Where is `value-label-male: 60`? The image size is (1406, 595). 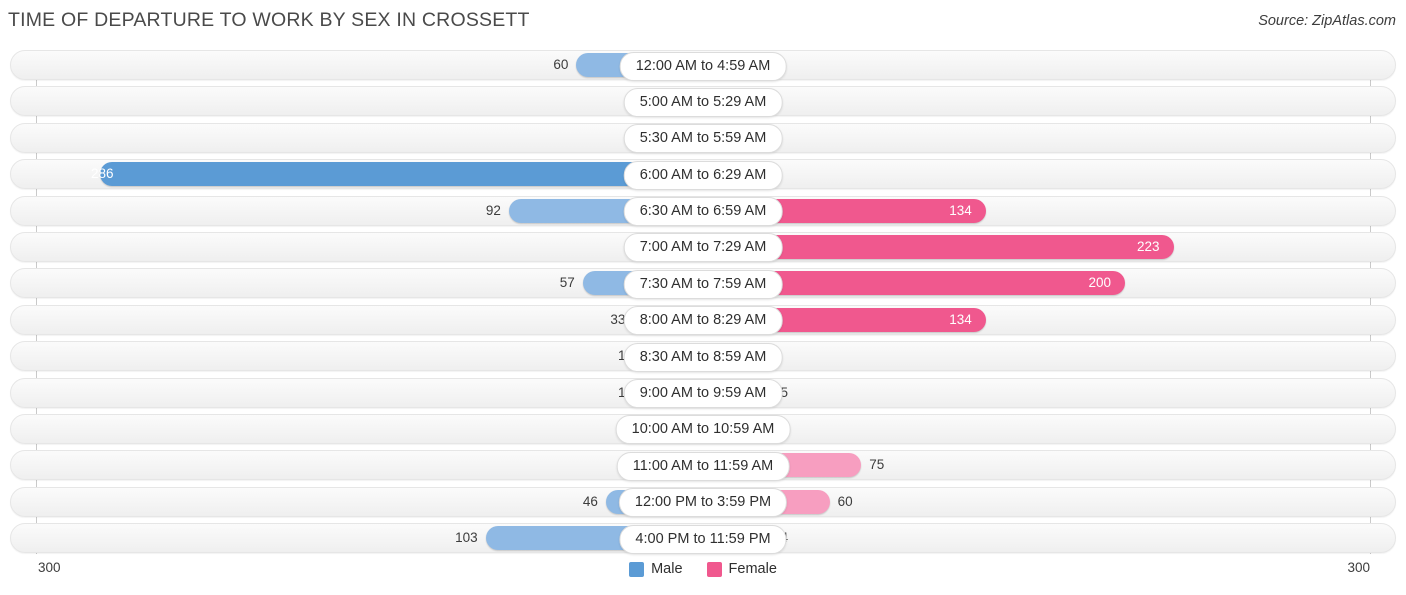 value-label-male: 60 is located at coordinates (561, 64).